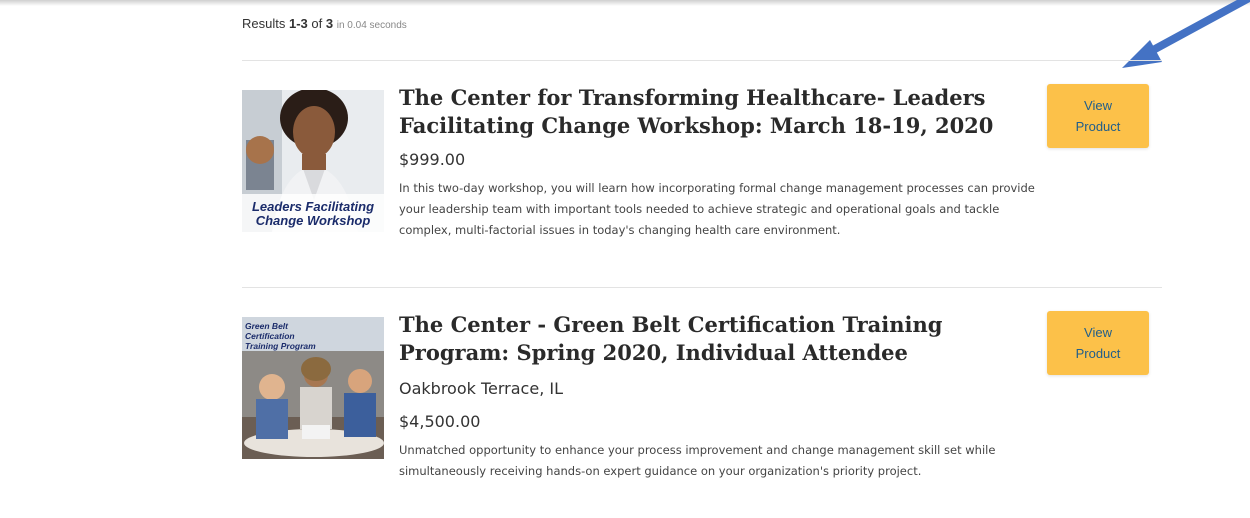 This screenshot has height=518, width=1250. I want to click on thumbnail-caption: Leaders Facilitating Change Workshop, so click(313, 213).